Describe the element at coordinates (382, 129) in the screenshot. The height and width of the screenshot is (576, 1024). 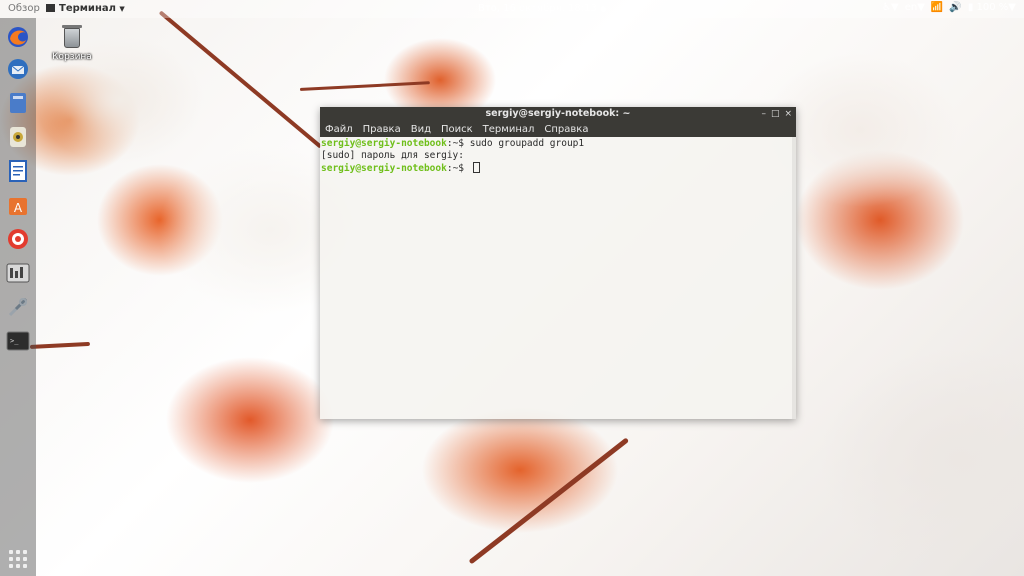
I see `menu-edit: Правка` at that location.